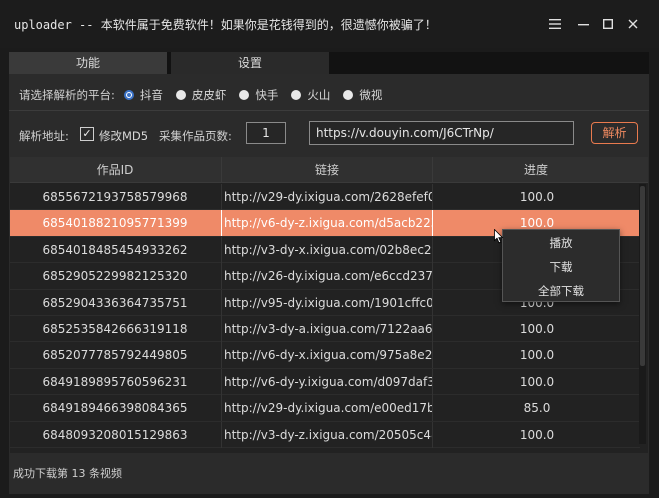 The width and height of the screenshot is (659, 498). What do you see at coordinates (536, 170) in the screenshot?
I see `column-header-progress: 进度` at bounding box center [536, 170].